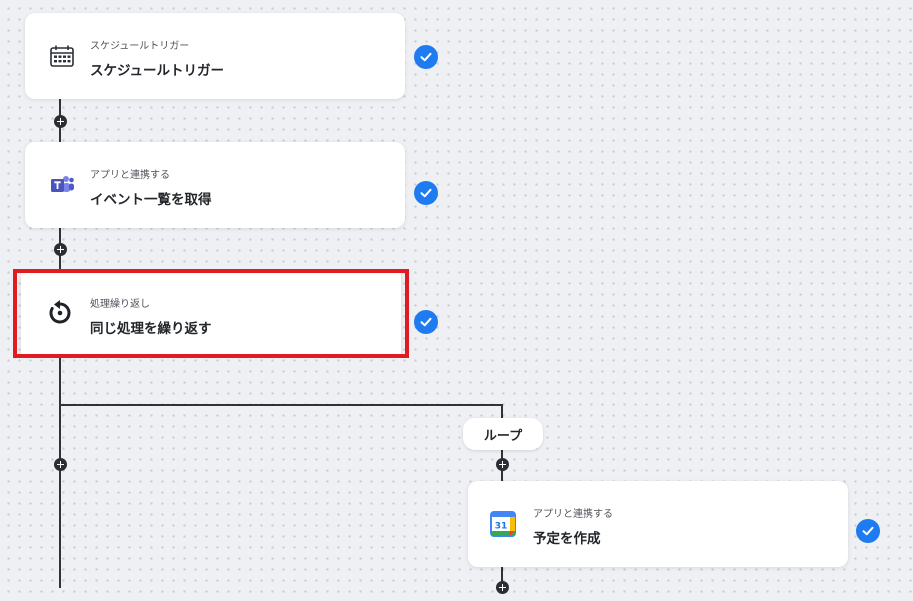 This screenshot has height=601, width=913. What do you see at coordinates (215, 56) in the screenshot?
I see `step-card-schedule-trigger: スケジュールトリガー スケジュールトリガー` at bounding box center [215, 56].